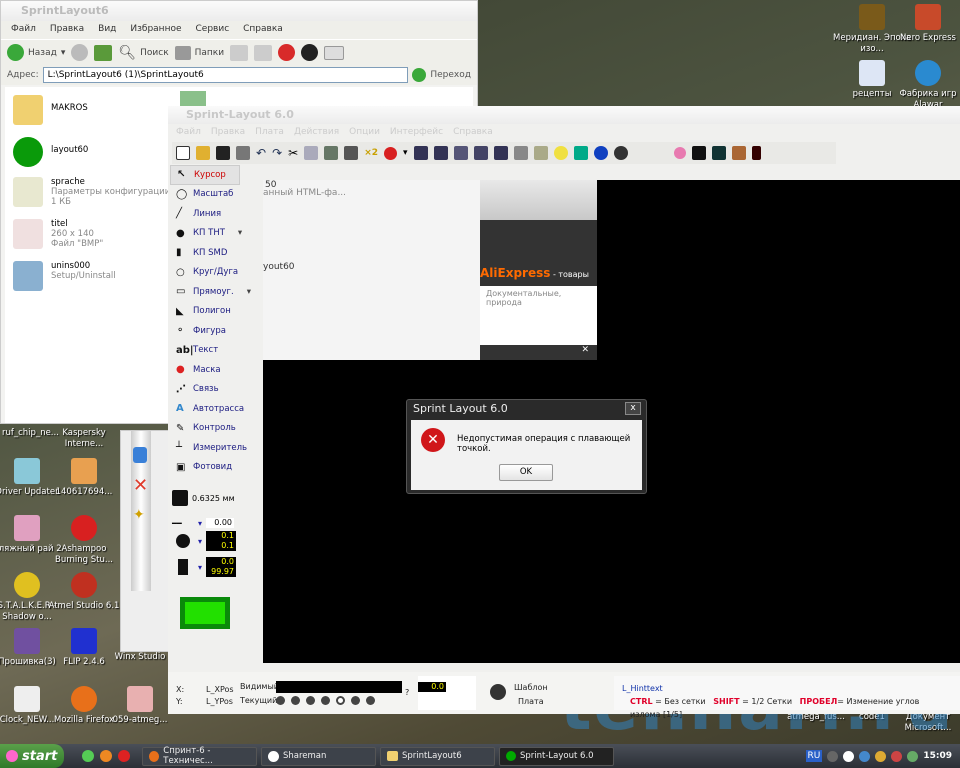 The image size is (960, 768). What do you see at coordinates (924, 24) in the screenshot?
I see `desktop-icon-nero: Nero Express` at bounding box center [924, 24].